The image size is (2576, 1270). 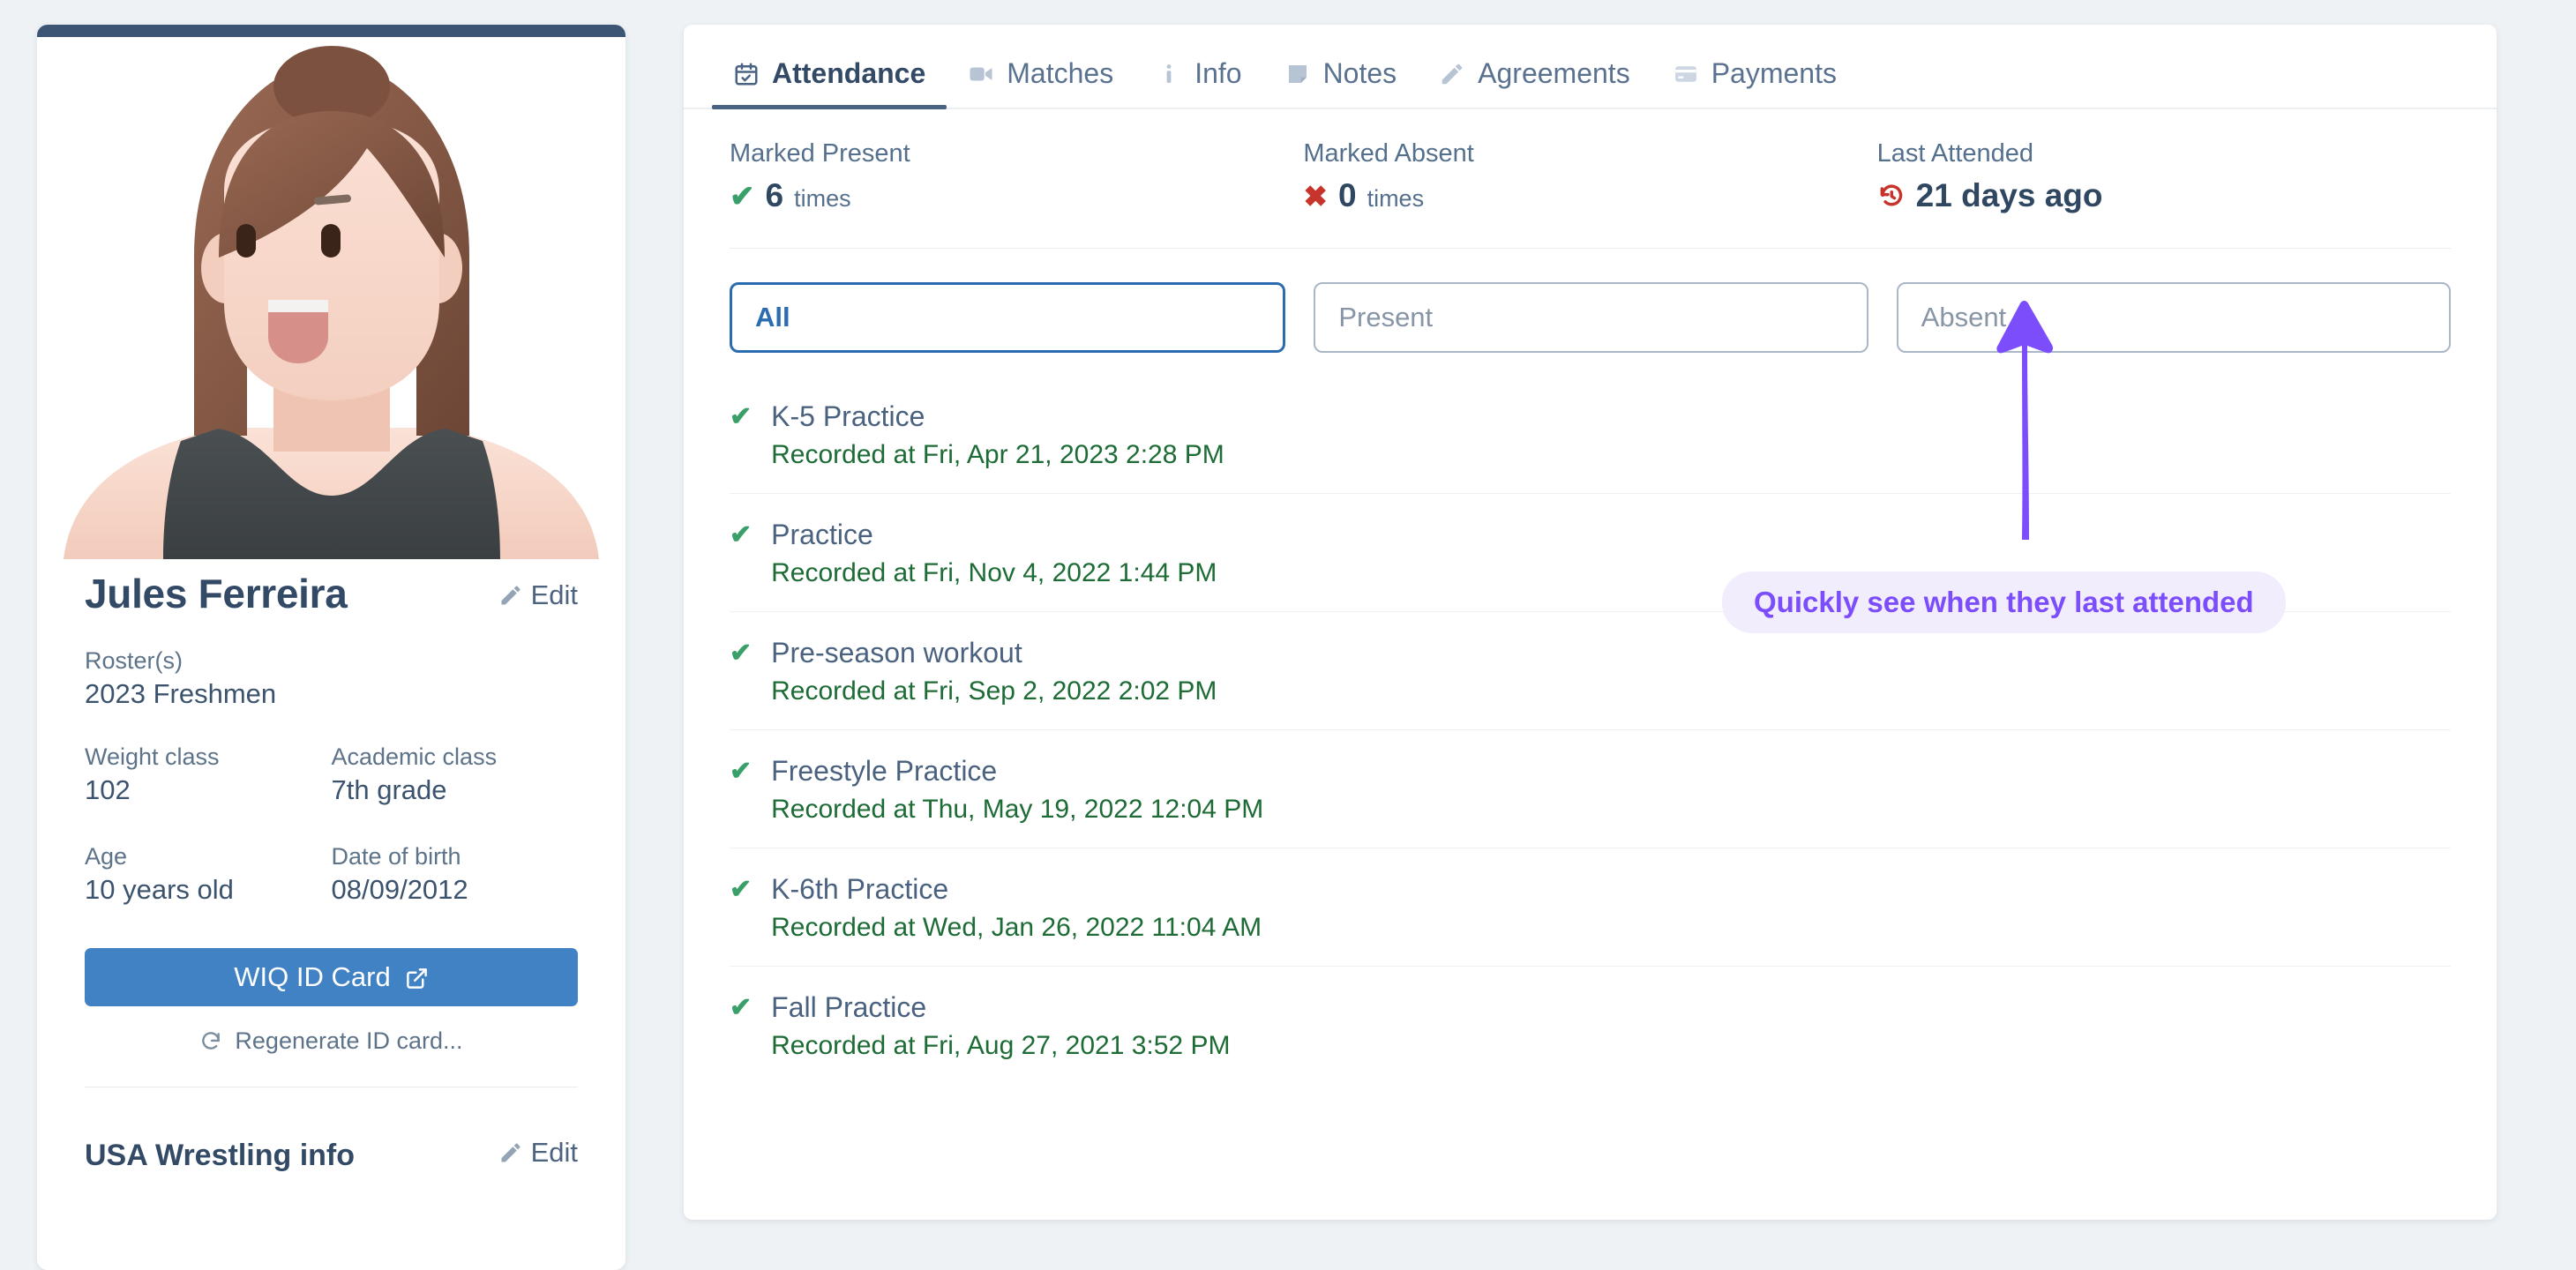 I want to click on filter-all-label: All, so click(x=773, y=317).